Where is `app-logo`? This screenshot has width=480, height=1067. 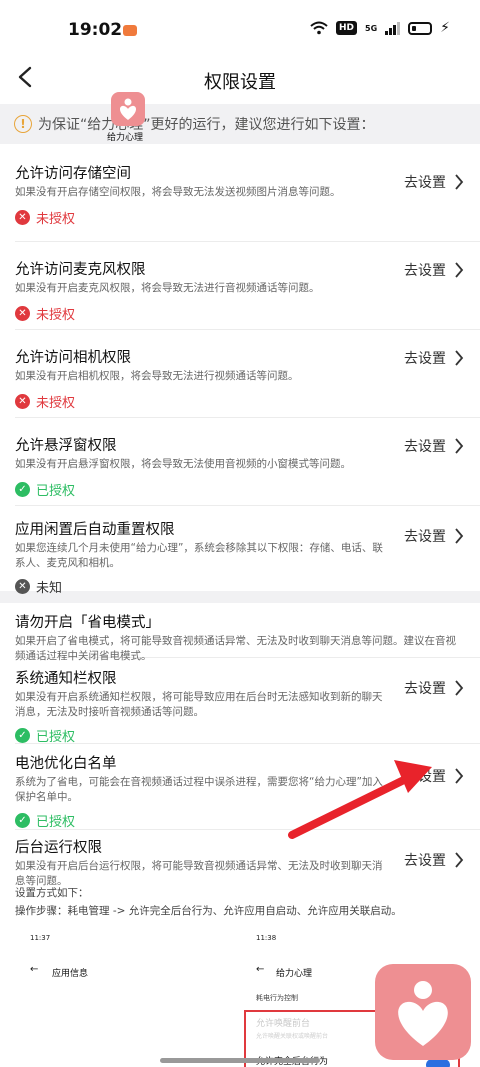 app-logo is located at coordinates (128, 109).